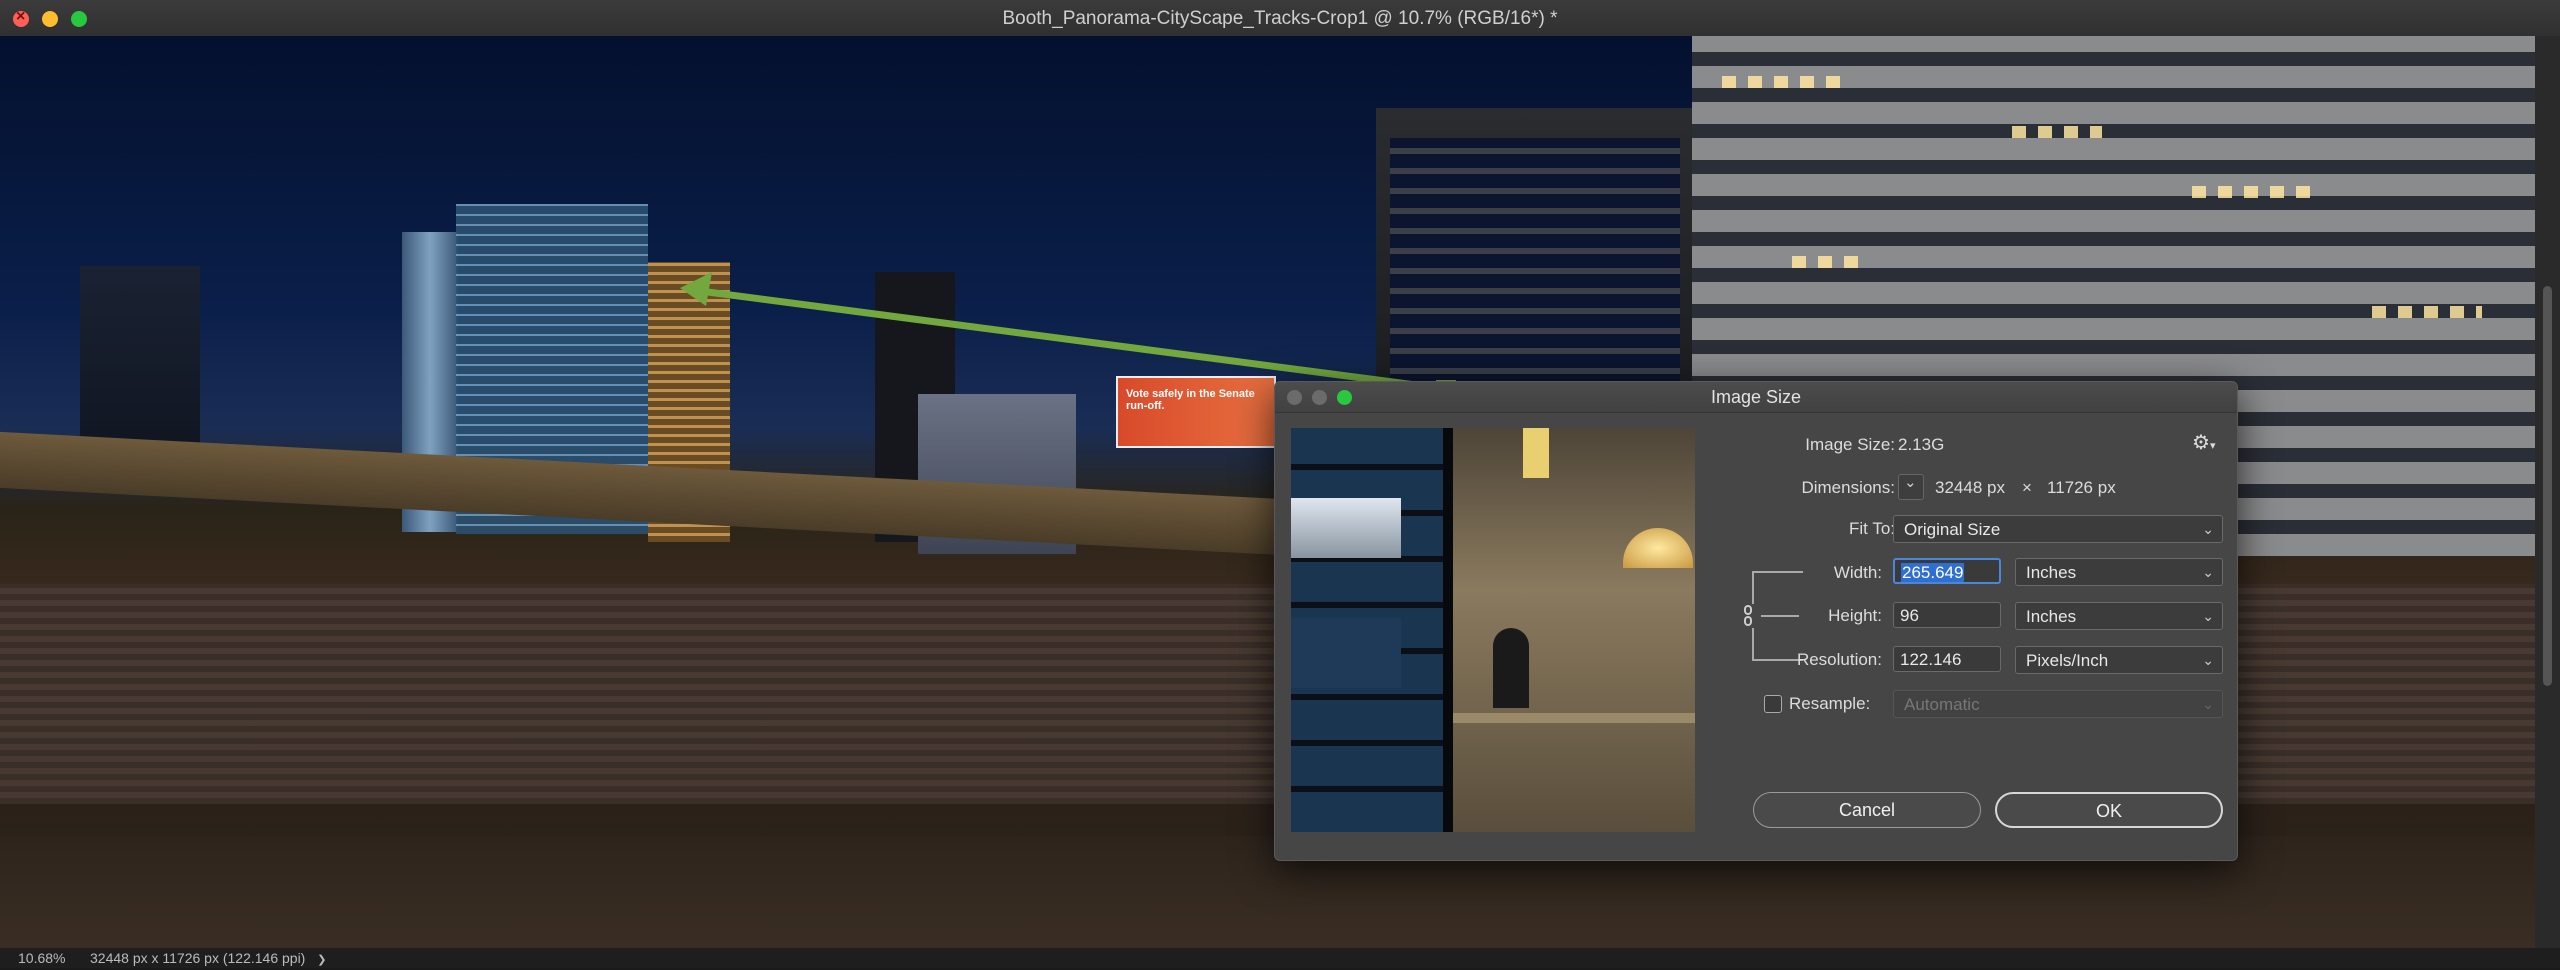 The height and width of the screenshot is (970, 2560). I want to click on height-unit-value: Inches, so click(2051, 616).